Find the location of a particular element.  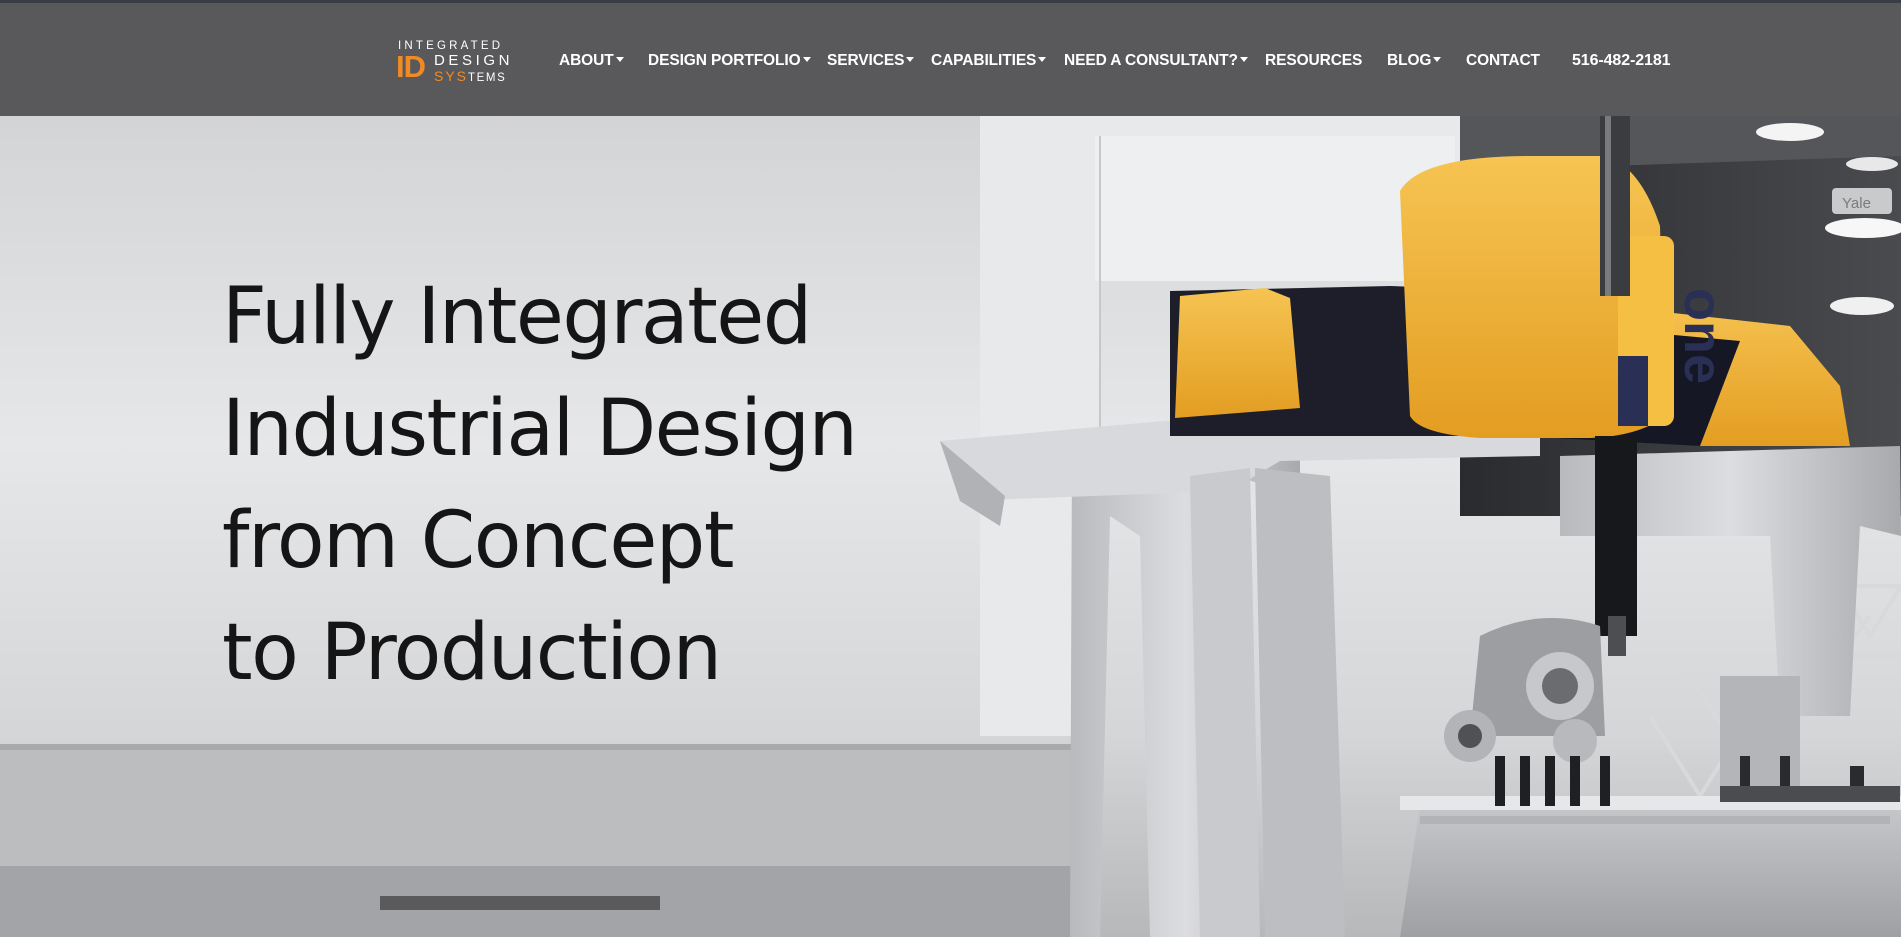

one-badge: one is located at coordinates (1703, 336).